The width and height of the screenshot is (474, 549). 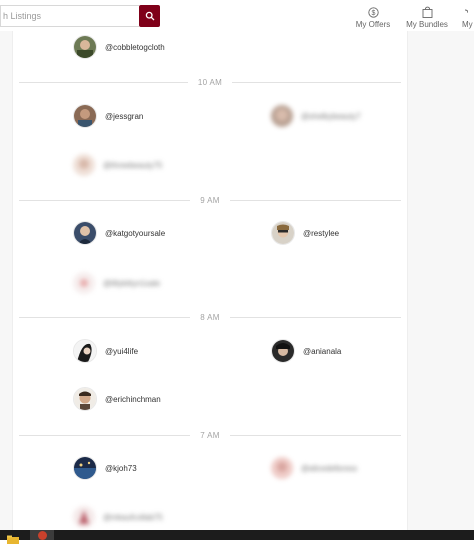 What do you see at coordinates (322, 351) in the screenshot?
I see `username: @anianala` at bounding box center [322, 351].